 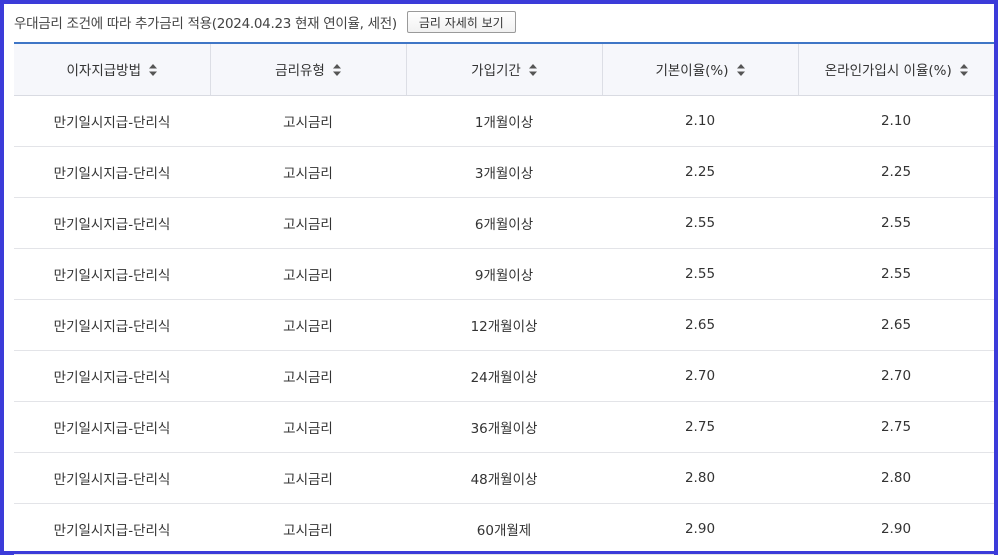 I want to click on table-row: 만기일시지급-단리식 고시금리 1개월이상 2.10 2.10, so click(x=504, y=121).